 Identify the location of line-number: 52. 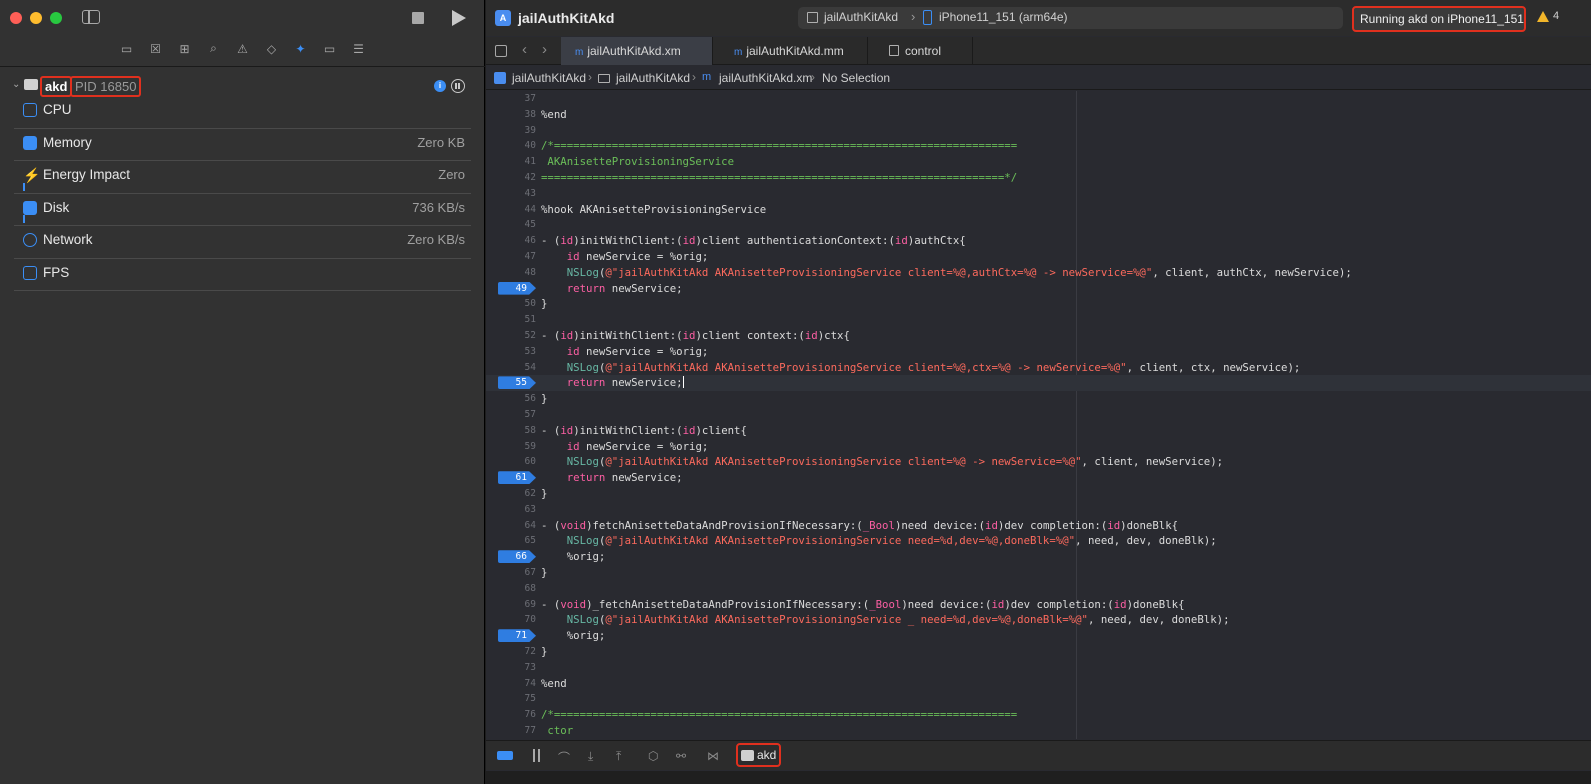
(511, 336).